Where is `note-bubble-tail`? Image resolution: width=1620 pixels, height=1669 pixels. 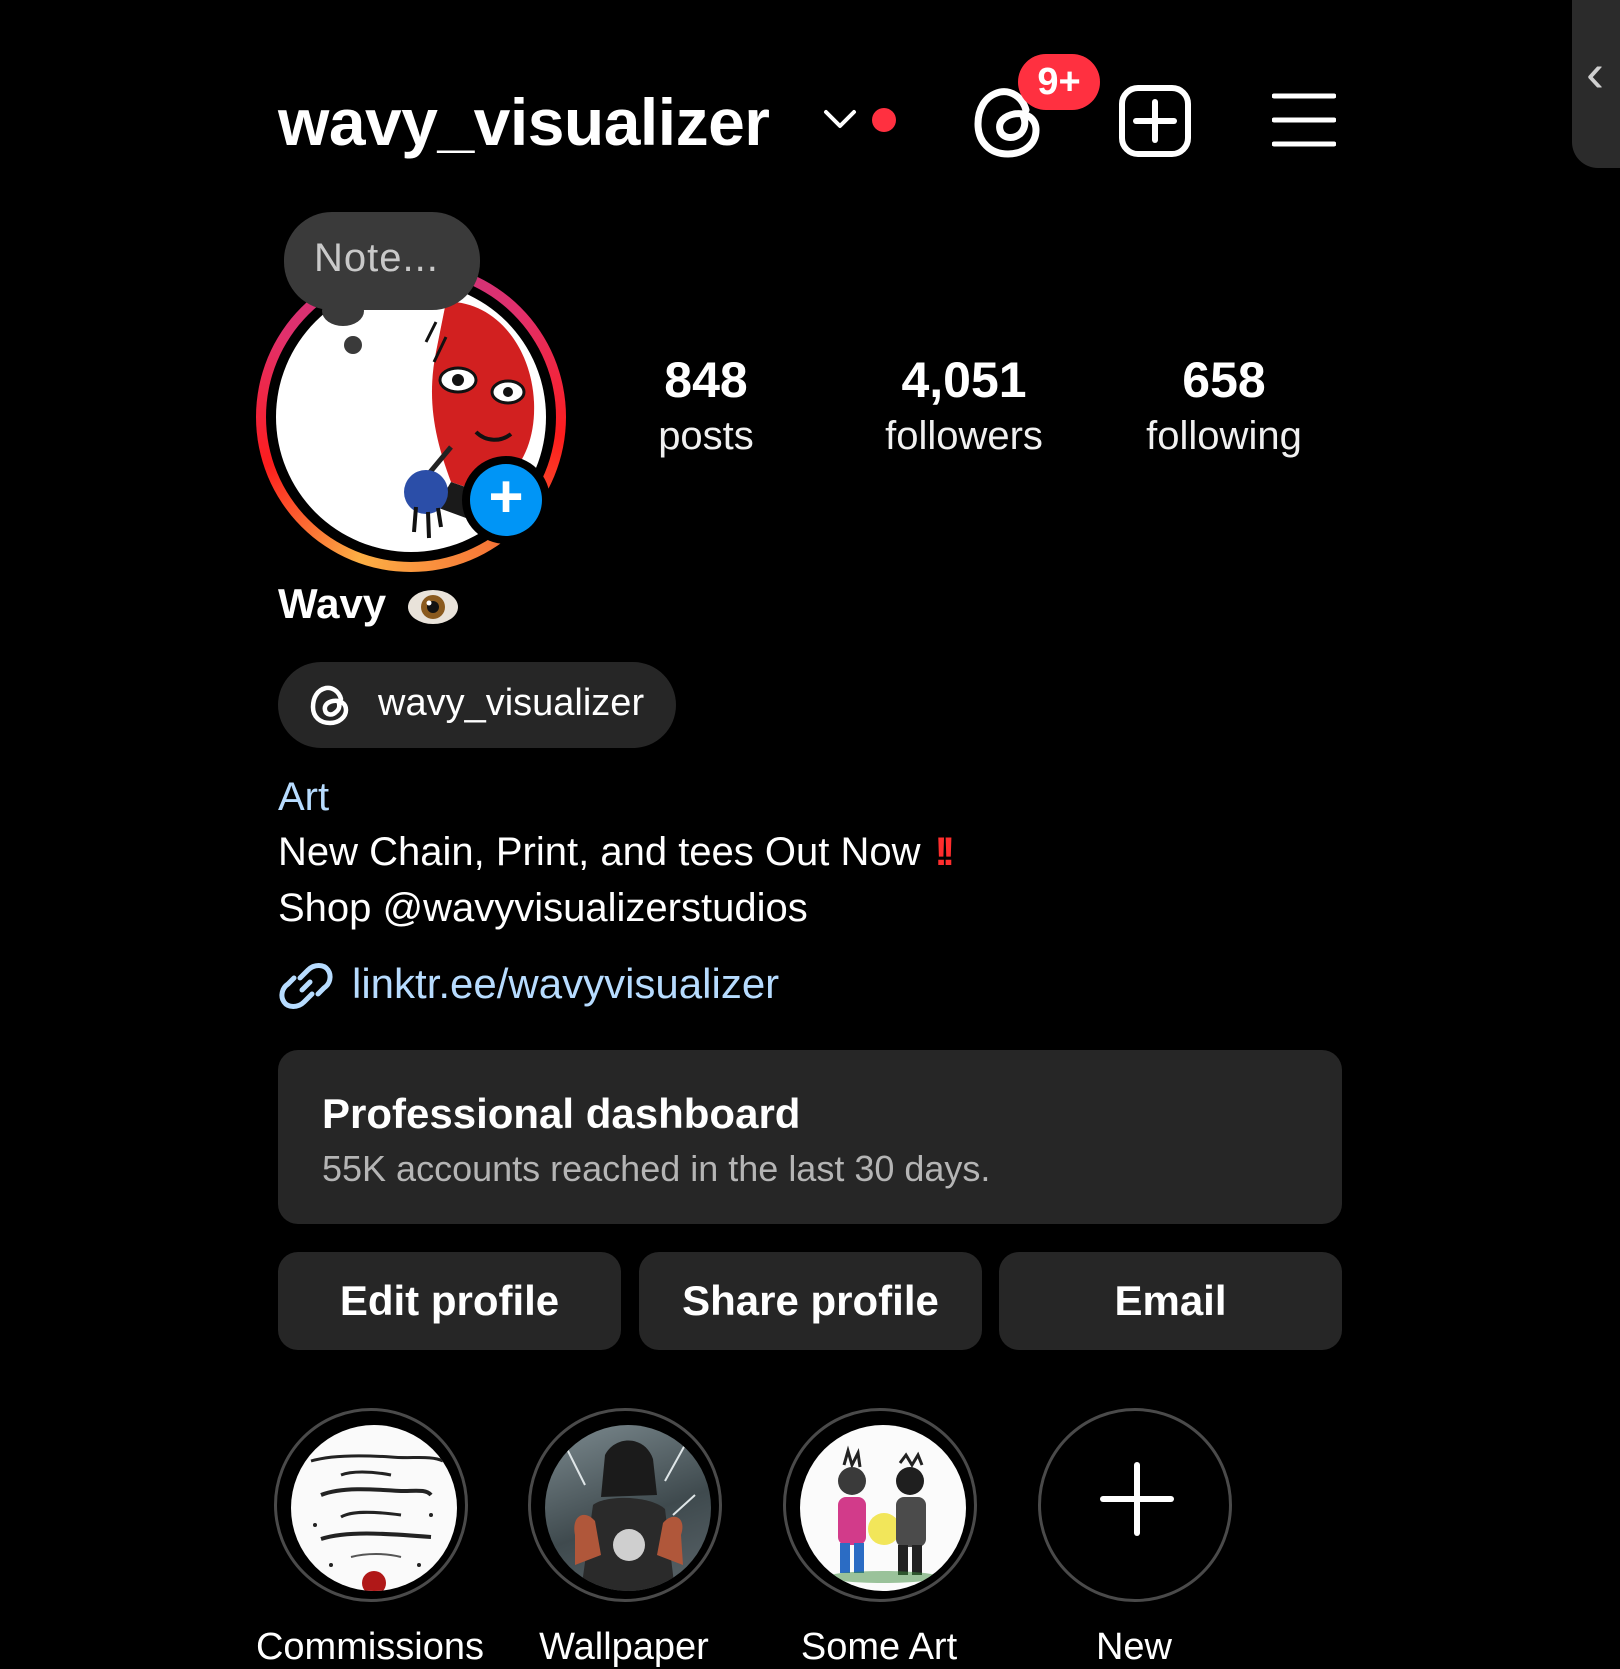 note-bubble-tail is located at coordinates (343, 311).